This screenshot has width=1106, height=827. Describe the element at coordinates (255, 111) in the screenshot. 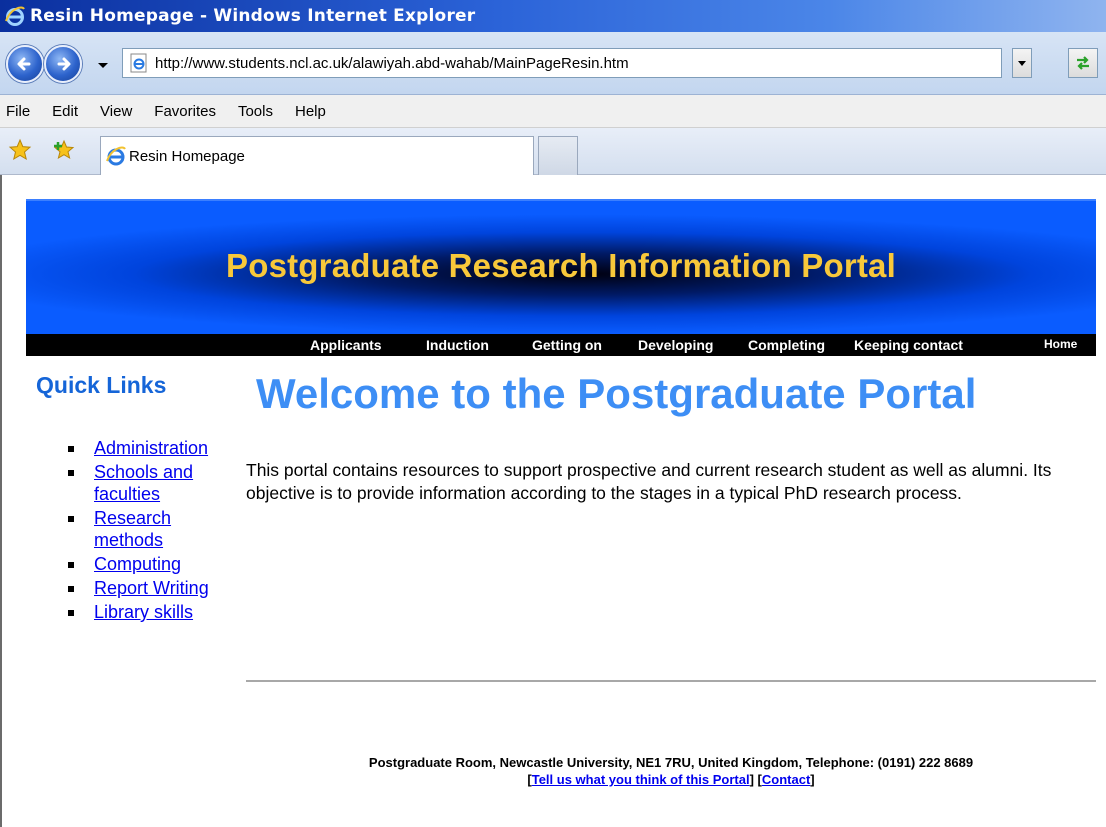

I see `menu-tools: Tools` at that location.